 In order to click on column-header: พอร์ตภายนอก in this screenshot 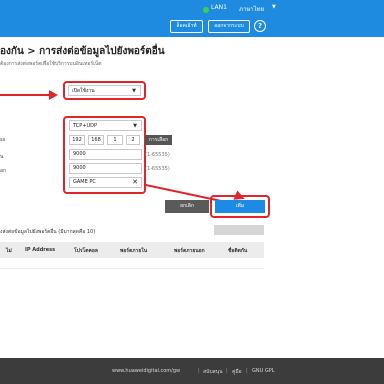, I will do `click(189, 251)`.